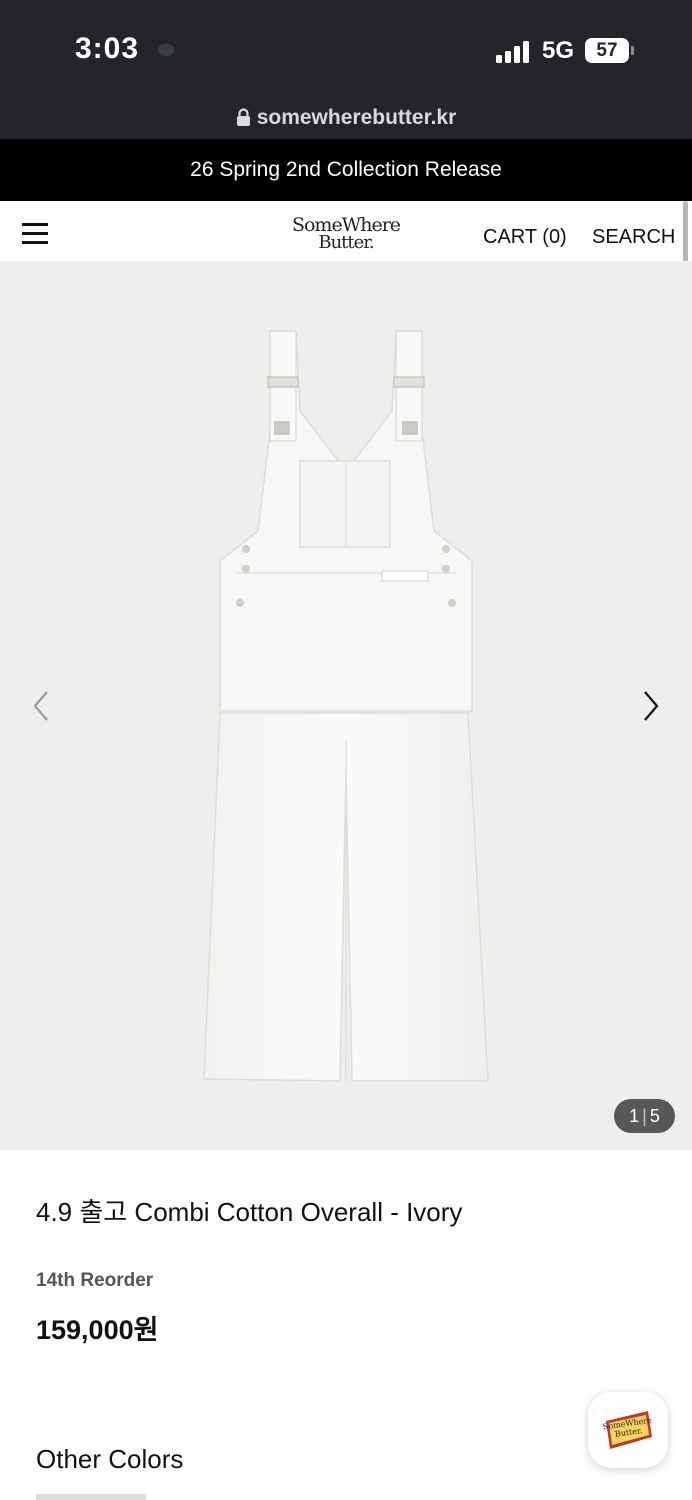 Image resolution: width=692 pixels, height=1500 pixels. I want to click on signal-icon, so click(514, 52).